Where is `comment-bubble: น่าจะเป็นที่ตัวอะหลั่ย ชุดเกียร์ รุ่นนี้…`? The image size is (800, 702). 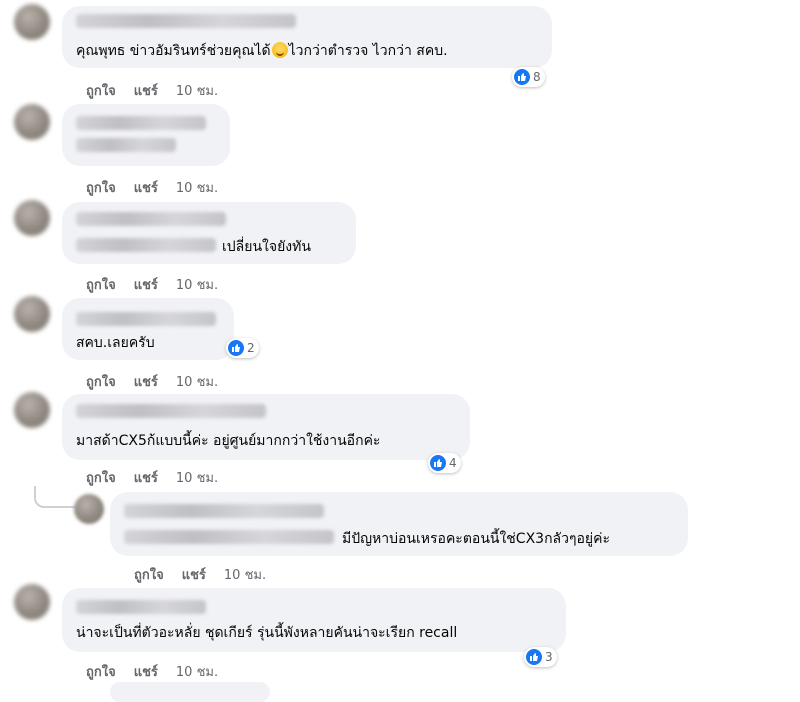 comment-bubble: น่าจะเป็นที่ตัวอะหลั่ย ชุดเกียร์ รุ่นนี้… is located at coordinates (314, 620).